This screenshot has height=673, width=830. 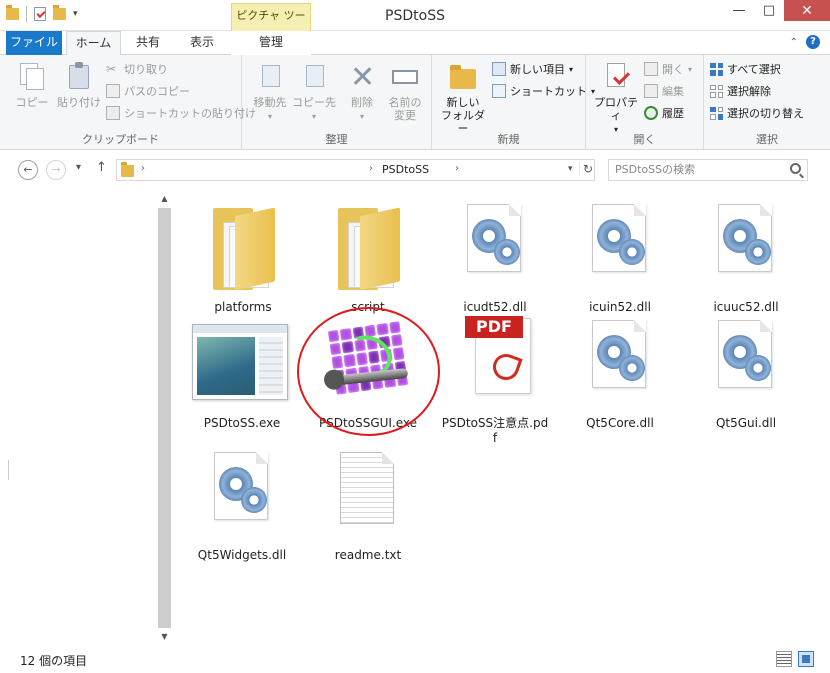 I want to click on select-none-button: 選択解除, so click(x=740, y=91).